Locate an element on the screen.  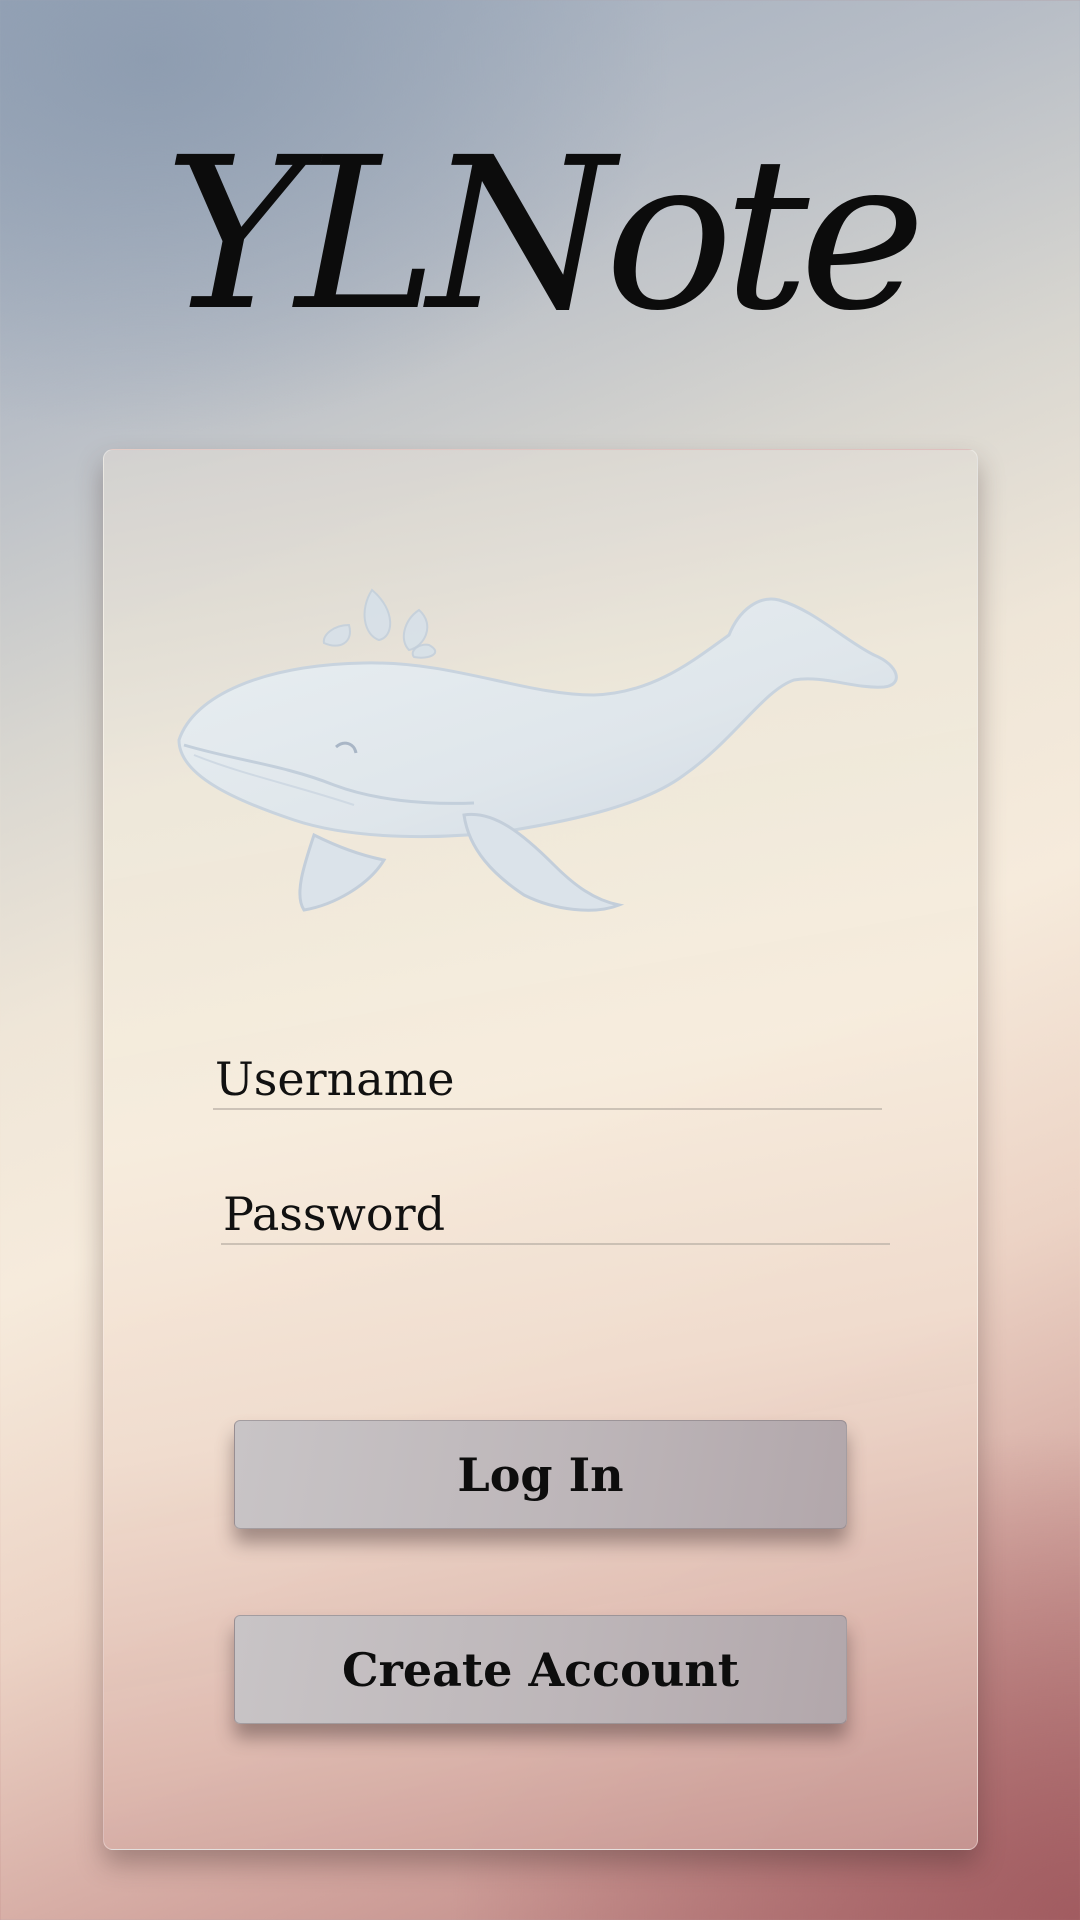
create-account-button: Create Account is located at coordinates (540, 1669).